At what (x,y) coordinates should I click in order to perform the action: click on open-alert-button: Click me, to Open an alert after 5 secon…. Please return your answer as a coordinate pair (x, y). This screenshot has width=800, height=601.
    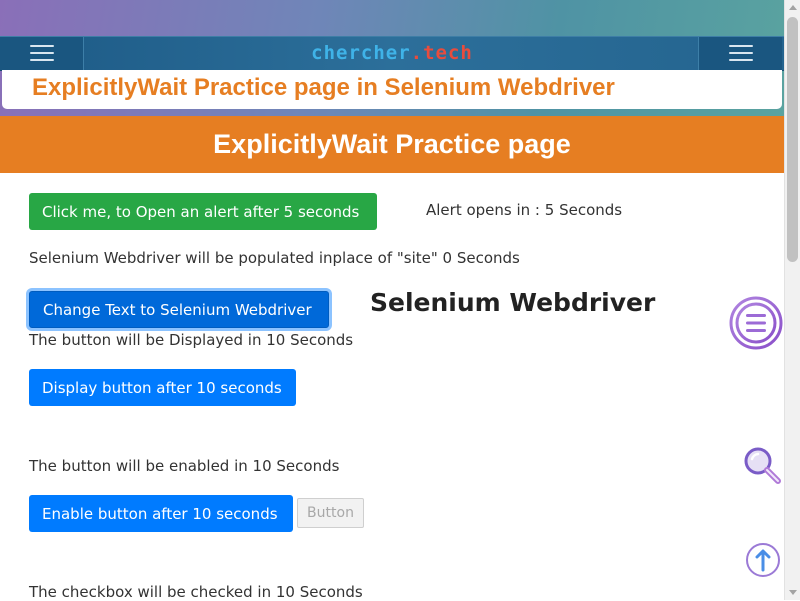
    Looking at the image, I should click on (203, 211).